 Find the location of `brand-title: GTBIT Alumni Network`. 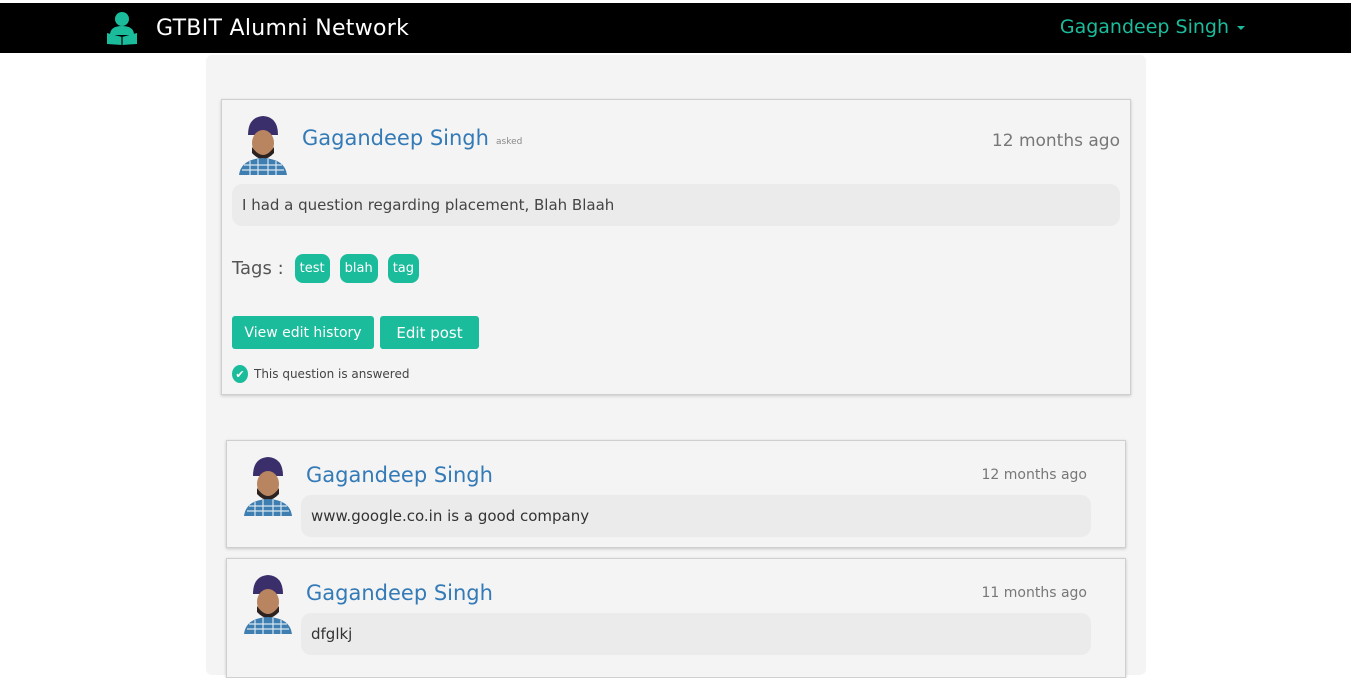

brand-title: GTBIT Alumni Network is located at coordinates (283, 28).